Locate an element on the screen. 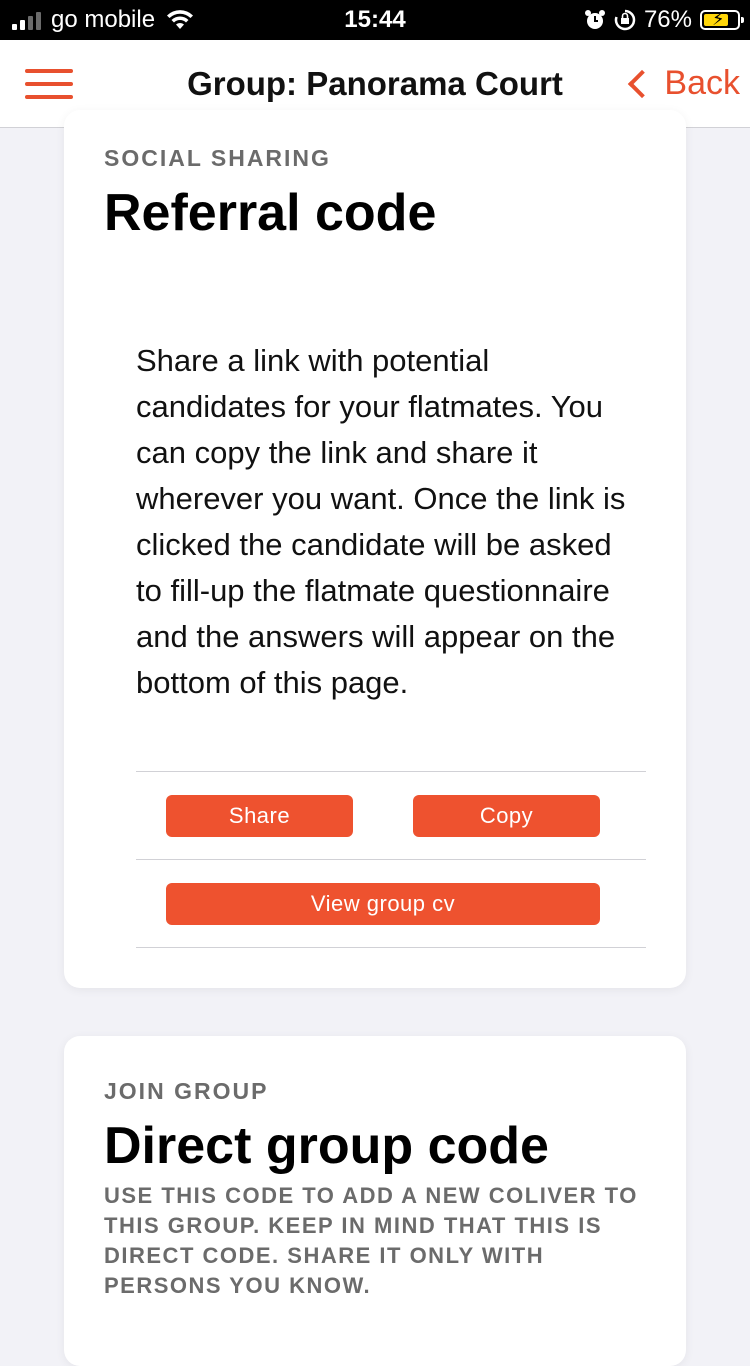 This screenshot has height=1366, width=750. share-button: Share is located at coordinates (259, 816).